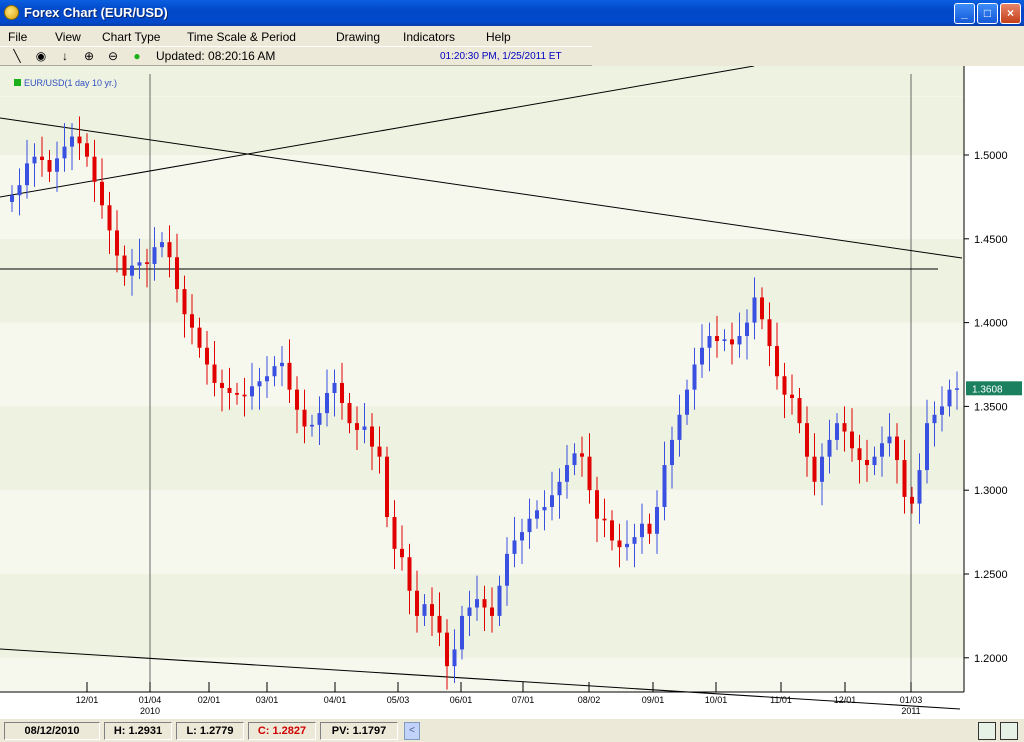  I want to click on close-button: ×, so click(1010, 13).